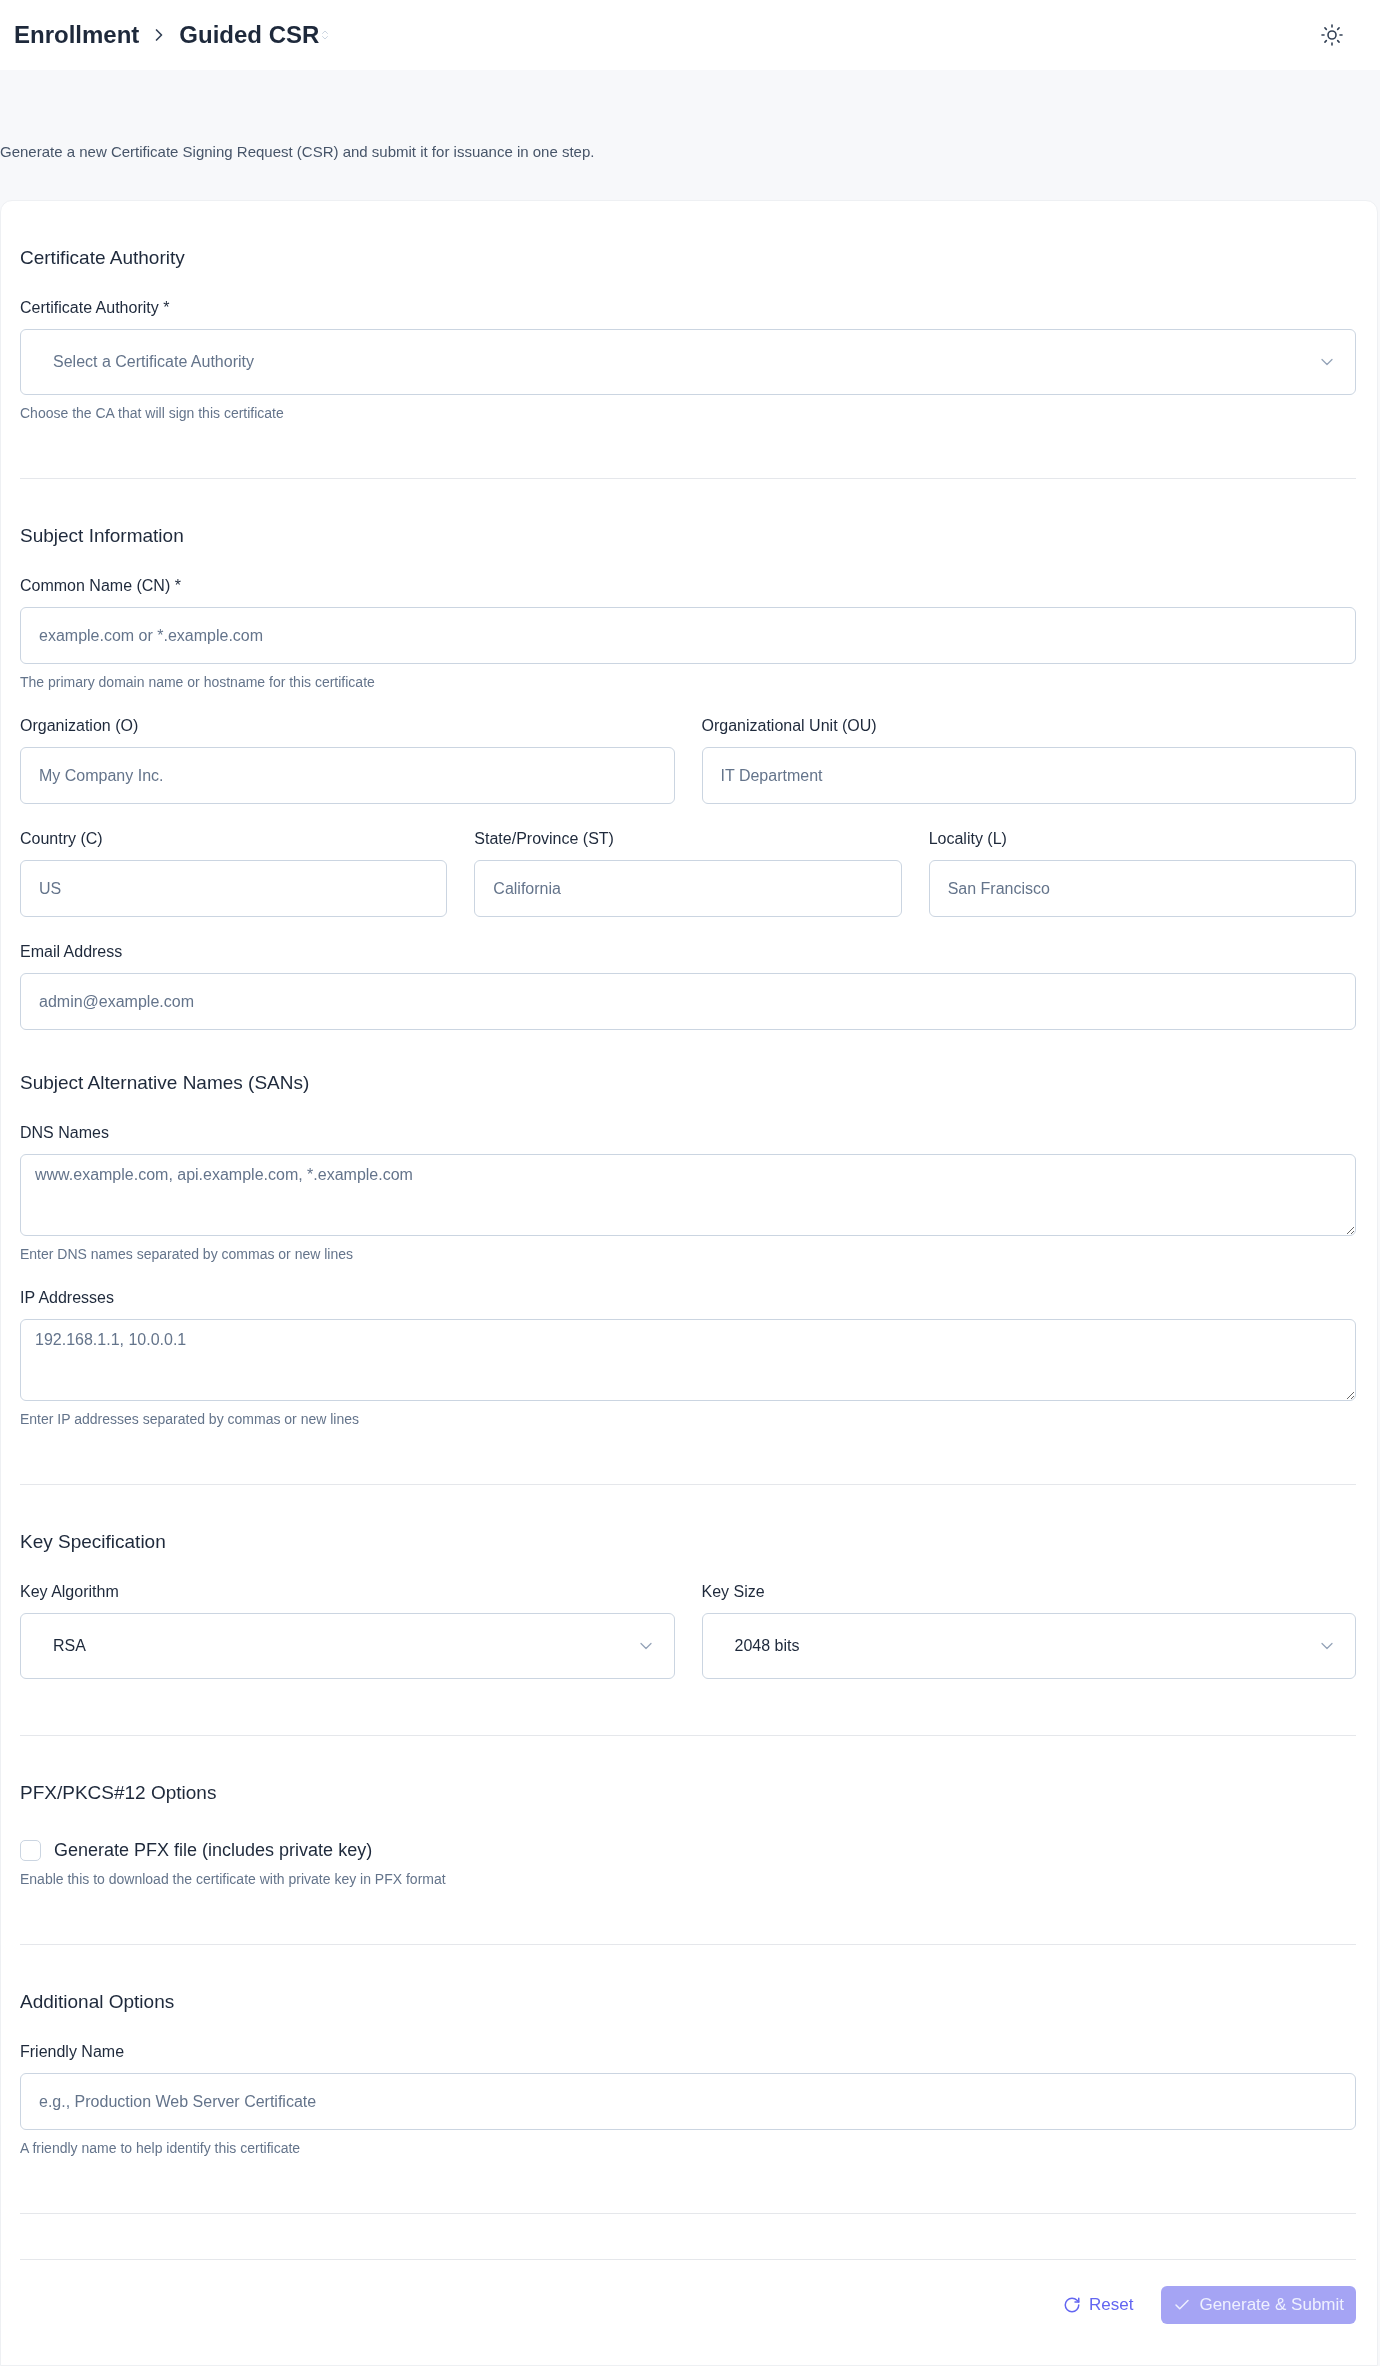 The width and height of the screenshot is (1380, 2366). I want to click on field-label: State/Province (ST), so click(544, 839).